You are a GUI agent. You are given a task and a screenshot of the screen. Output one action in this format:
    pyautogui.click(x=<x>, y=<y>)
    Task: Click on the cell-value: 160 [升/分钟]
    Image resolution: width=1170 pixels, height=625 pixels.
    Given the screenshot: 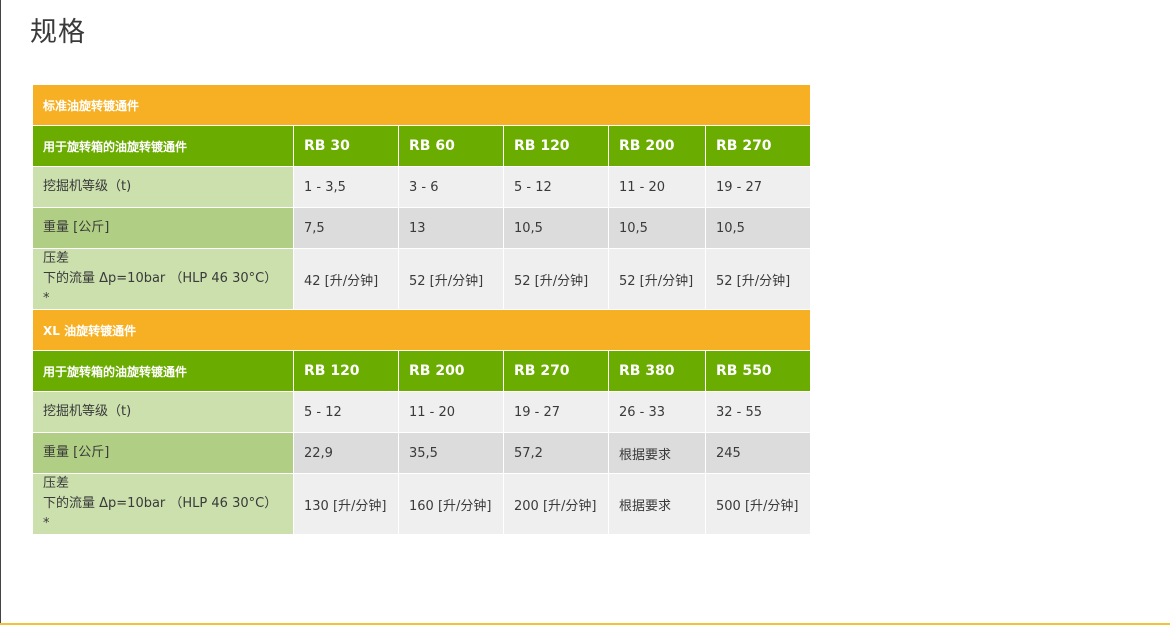 What is the action you would take?
    pyautogui.click(x=451, y=504)
    